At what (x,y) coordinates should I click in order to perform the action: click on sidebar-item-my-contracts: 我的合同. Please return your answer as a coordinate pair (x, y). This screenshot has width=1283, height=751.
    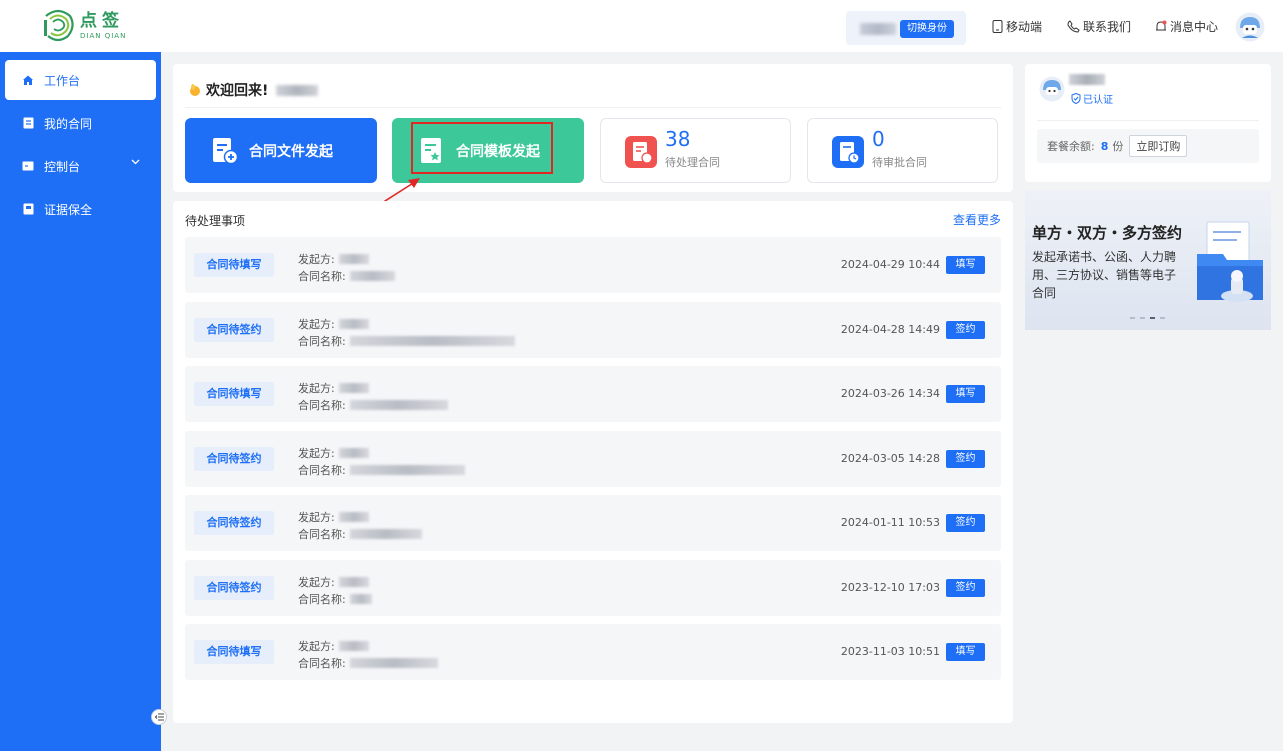
    Looking at the image, I should click on (80, 123).